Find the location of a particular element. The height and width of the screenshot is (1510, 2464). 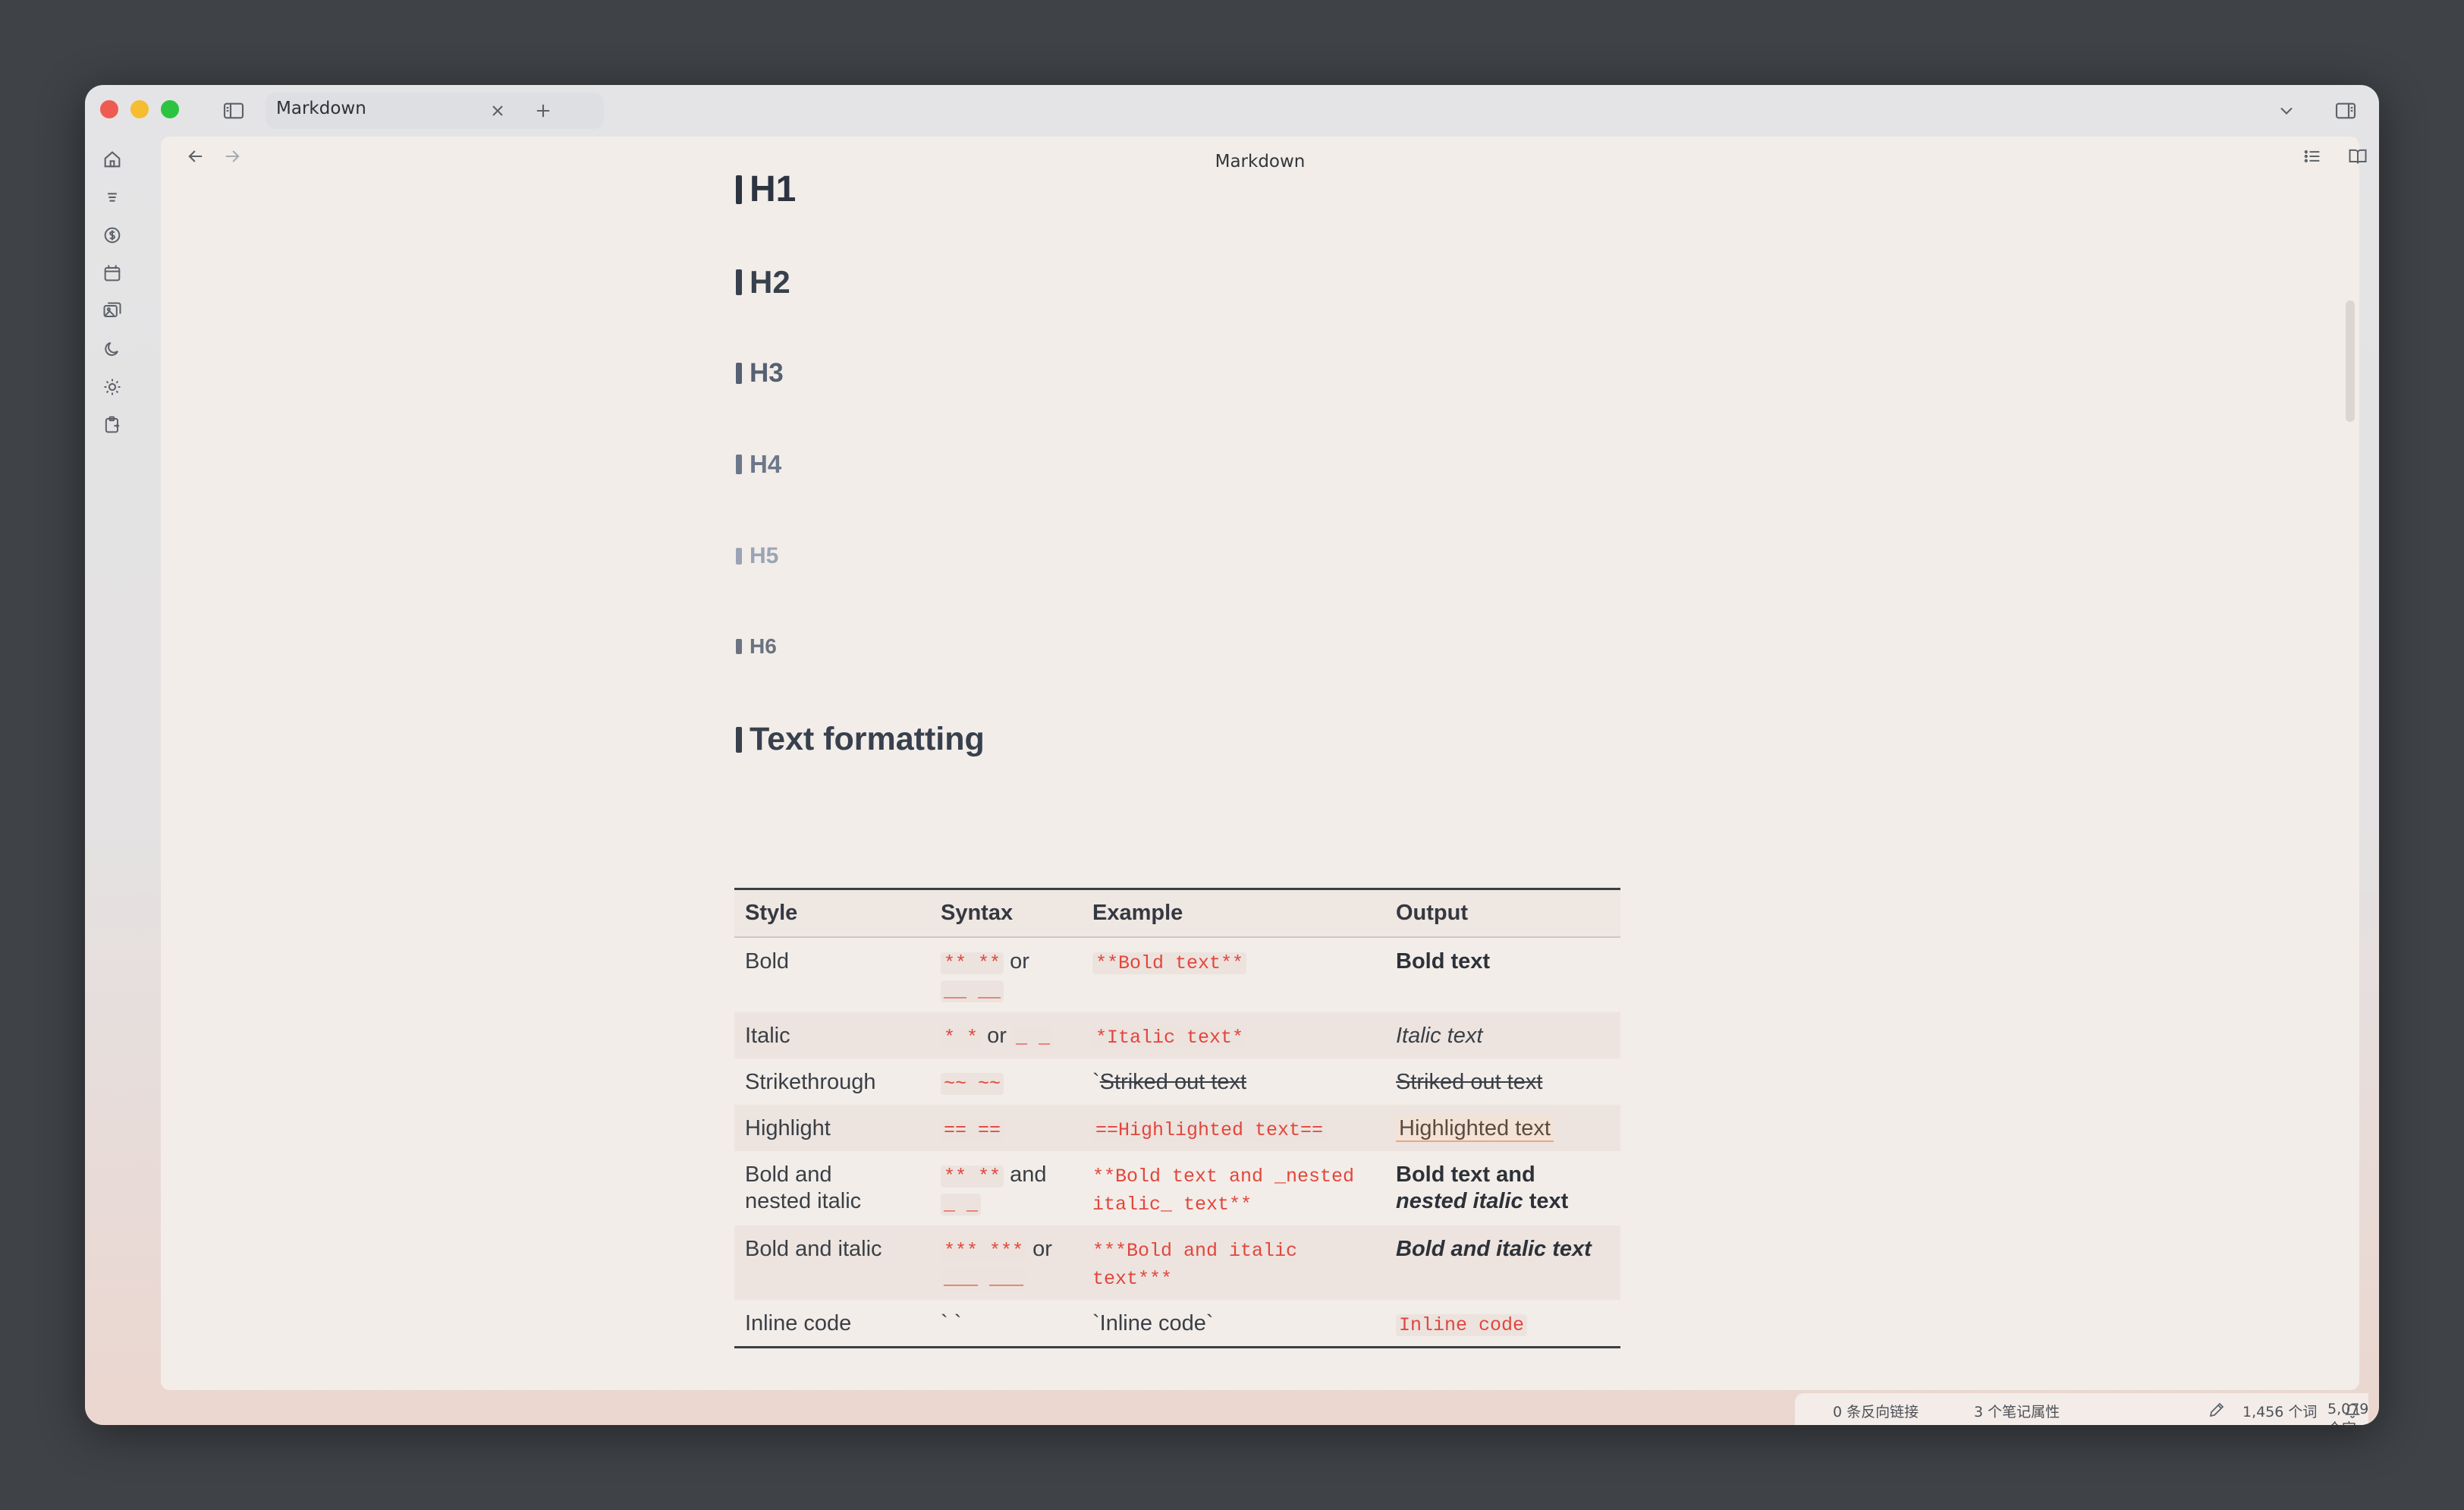

cell-syntax: *** *** or ___ ___ is located at coordinates (1006, 1262).